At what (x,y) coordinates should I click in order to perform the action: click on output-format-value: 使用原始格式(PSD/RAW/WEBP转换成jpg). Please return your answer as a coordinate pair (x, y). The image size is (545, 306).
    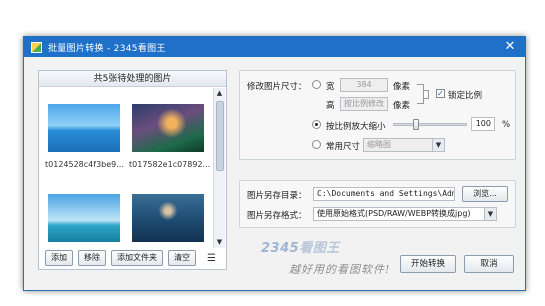
    Looking at the image, I should click on (394, 213).